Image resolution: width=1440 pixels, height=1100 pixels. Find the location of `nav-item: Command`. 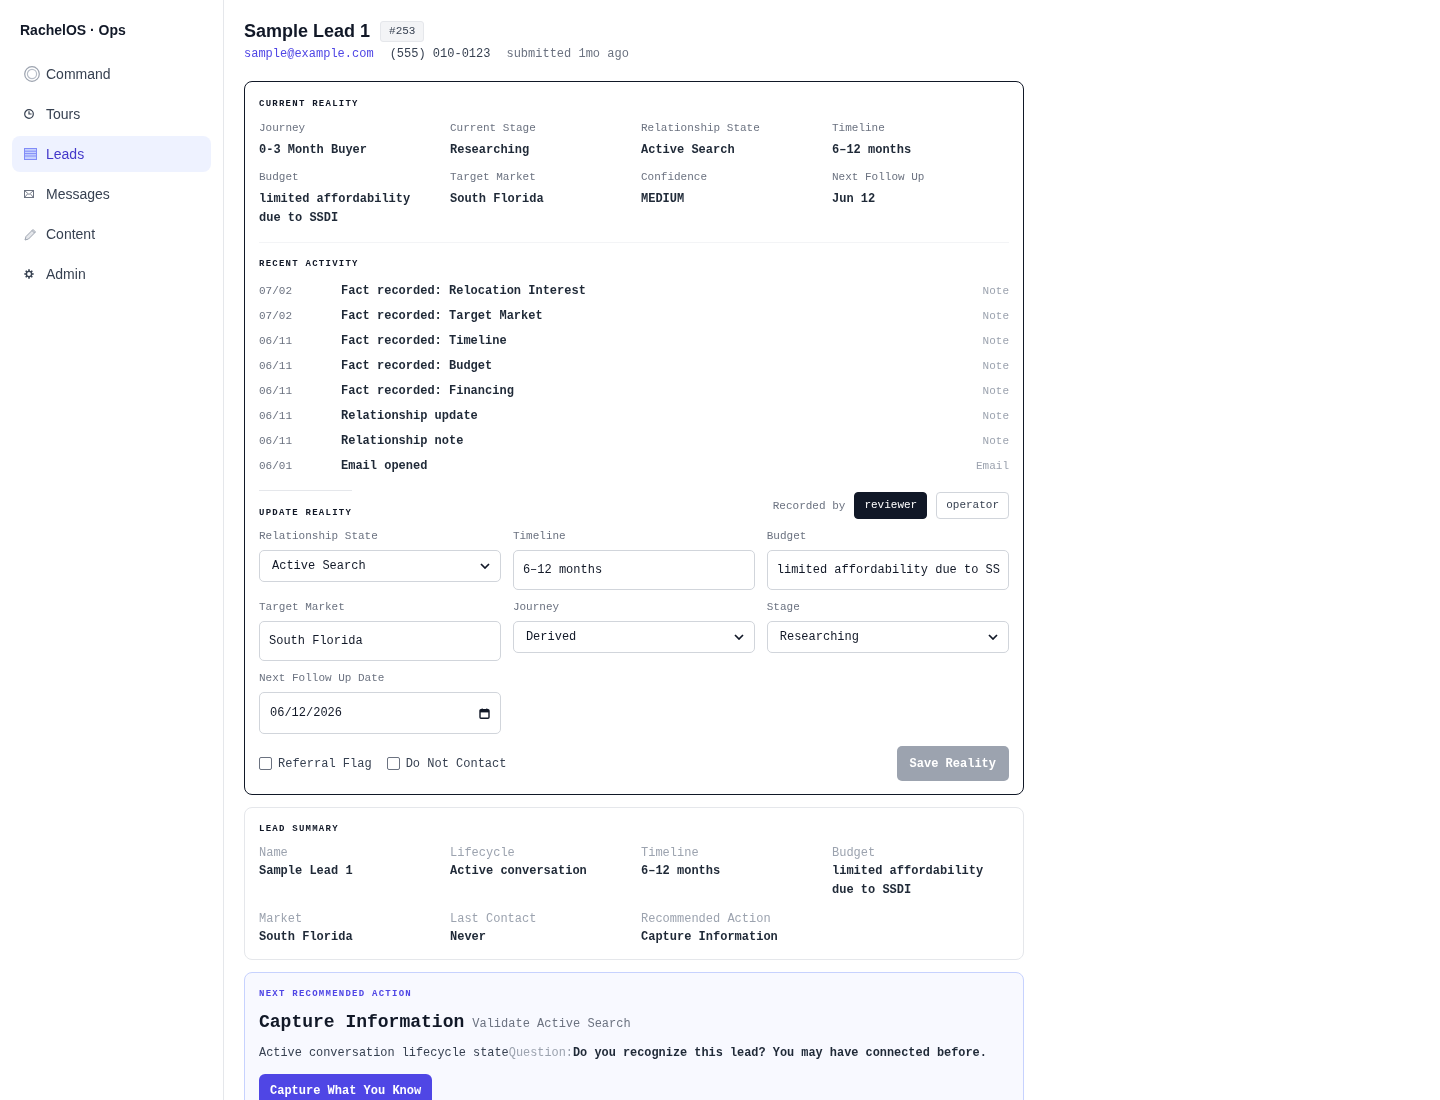

nav-item: Command is located at coordinates (111, 74).